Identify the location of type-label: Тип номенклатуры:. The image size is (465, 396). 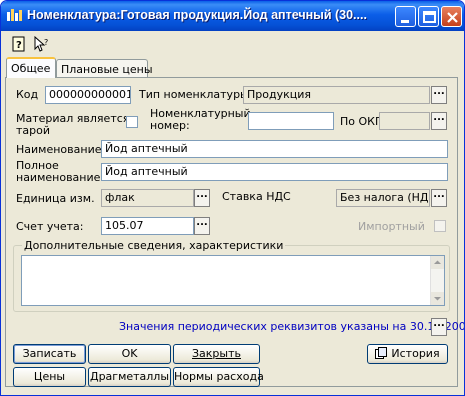
(196, 94).